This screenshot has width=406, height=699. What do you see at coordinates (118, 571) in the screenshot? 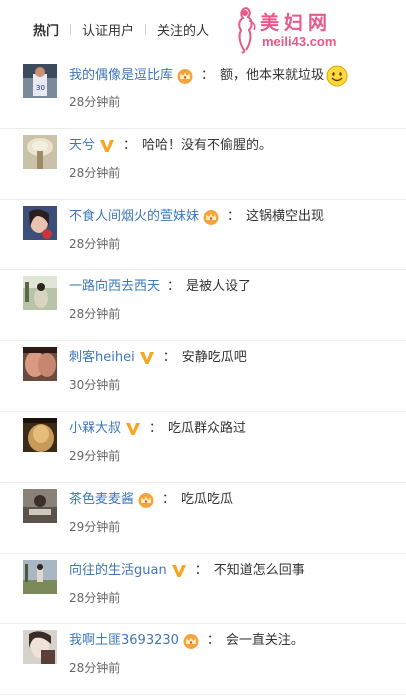
I see `comment-username: 向往的生活guan` at bounding box center [118, 571].